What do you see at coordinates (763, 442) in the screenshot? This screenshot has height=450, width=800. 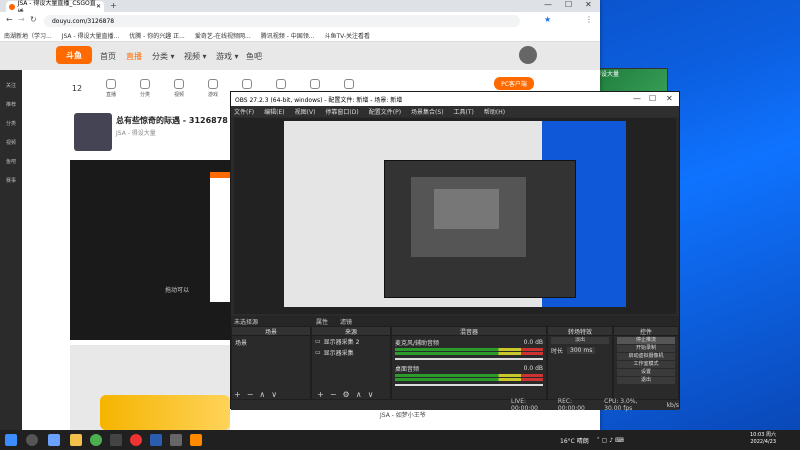 I see `date: 2022/4/23` at bounding box center [763, 442].